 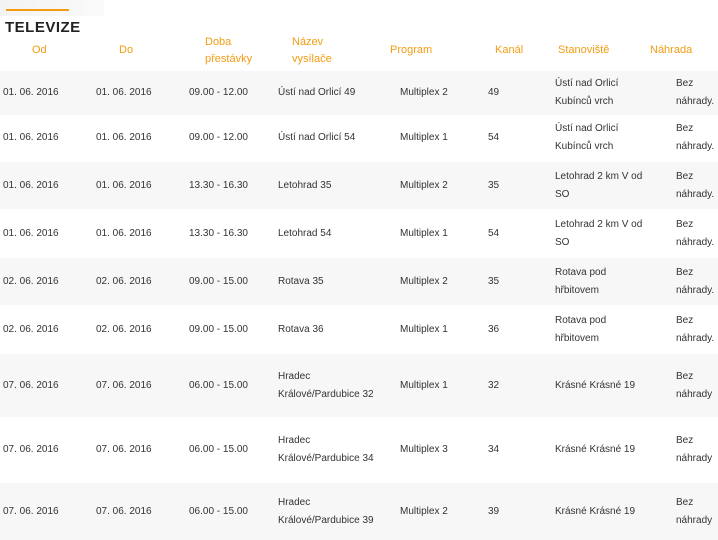 What do you see at coordinates (305, 233) in the screenshot?
I see `cell-nazev: Letohrad 54` at bounding box center [305, 233].